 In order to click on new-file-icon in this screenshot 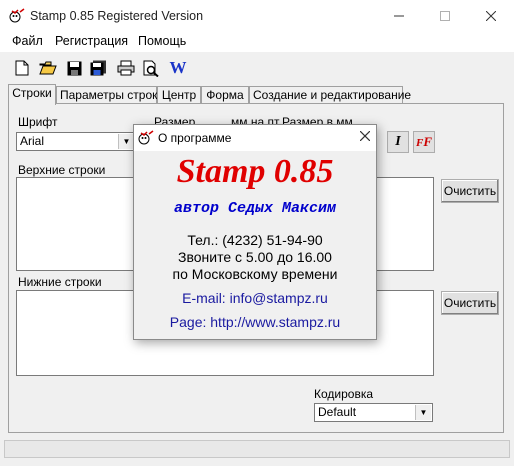, I will do `click(22, 68)`.